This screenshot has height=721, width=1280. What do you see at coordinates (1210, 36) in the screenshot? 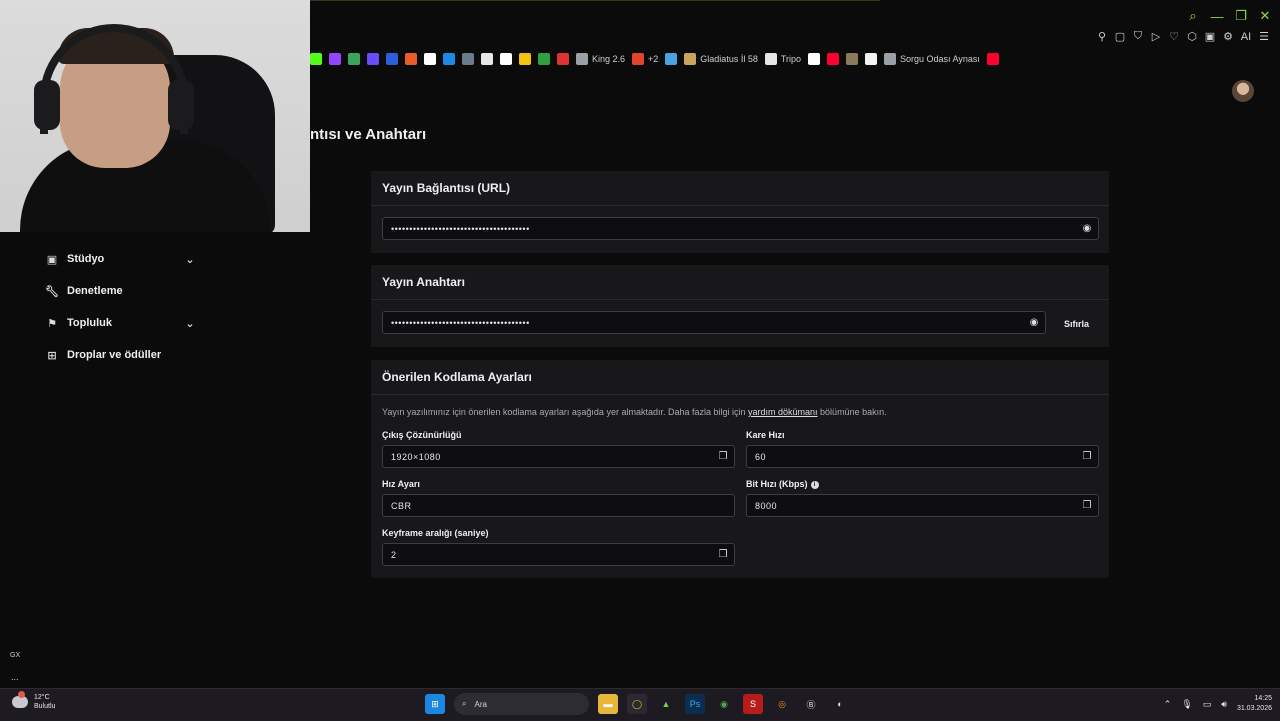
I see `profile-icon: ▣` at bounding box center [1210, 36].